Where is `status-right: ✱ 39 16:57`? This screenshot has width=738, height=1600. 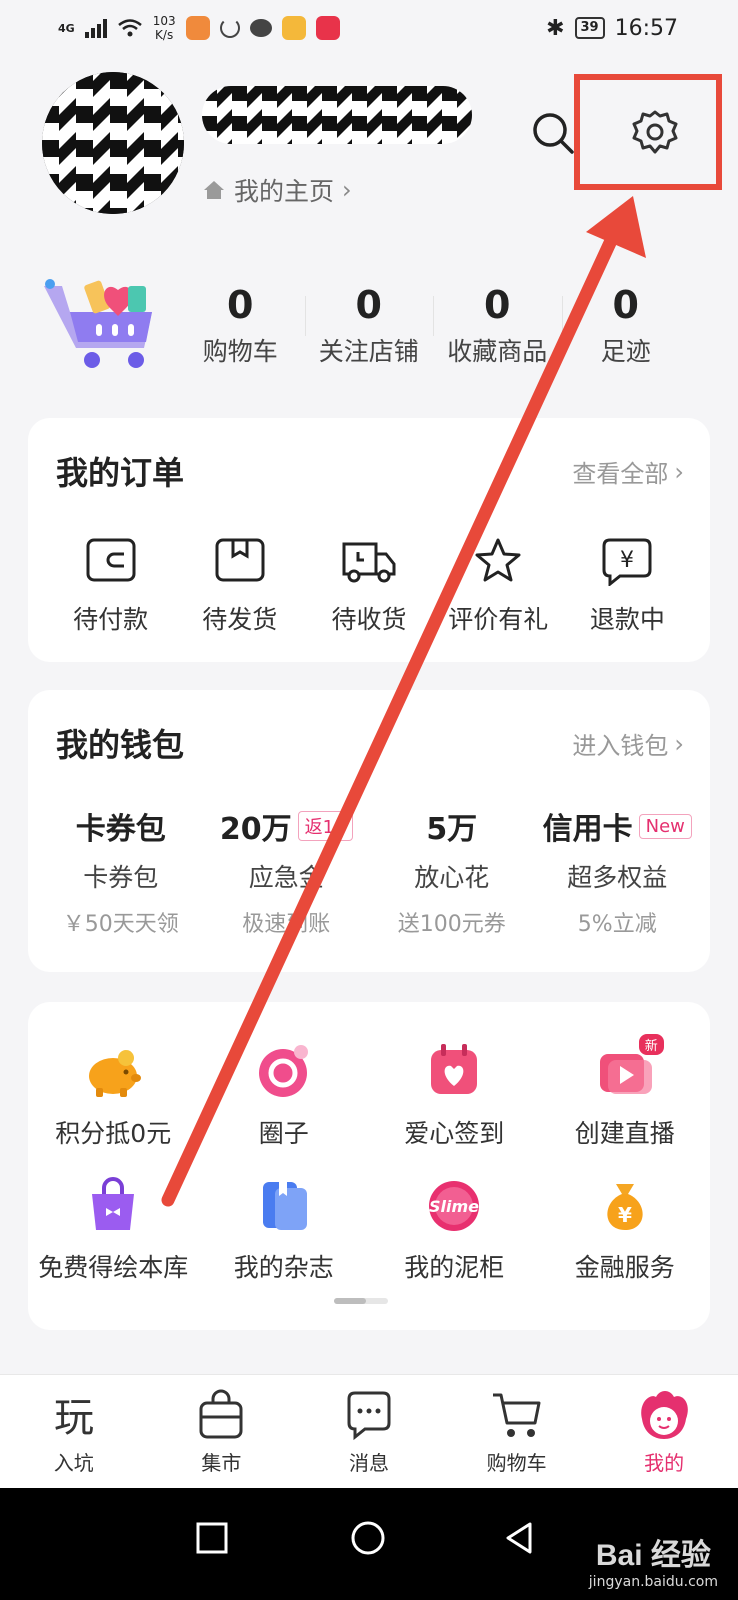 status-right: ✱ 39 16:57 is located at coordinates (612, 28).